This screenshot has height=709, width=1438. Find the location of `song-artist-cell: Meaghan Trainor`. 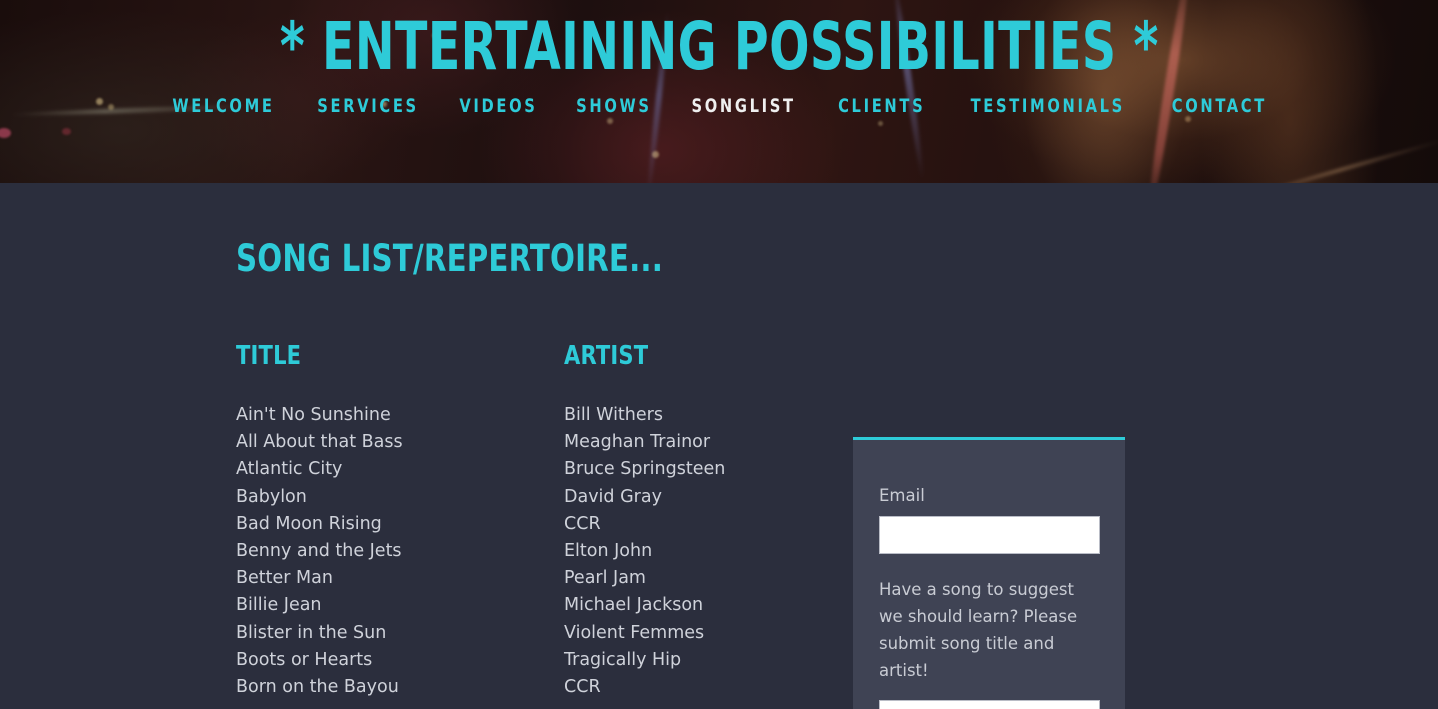

song-artist-cell: Meaghan Trainor is located at coordinates (637, 442).